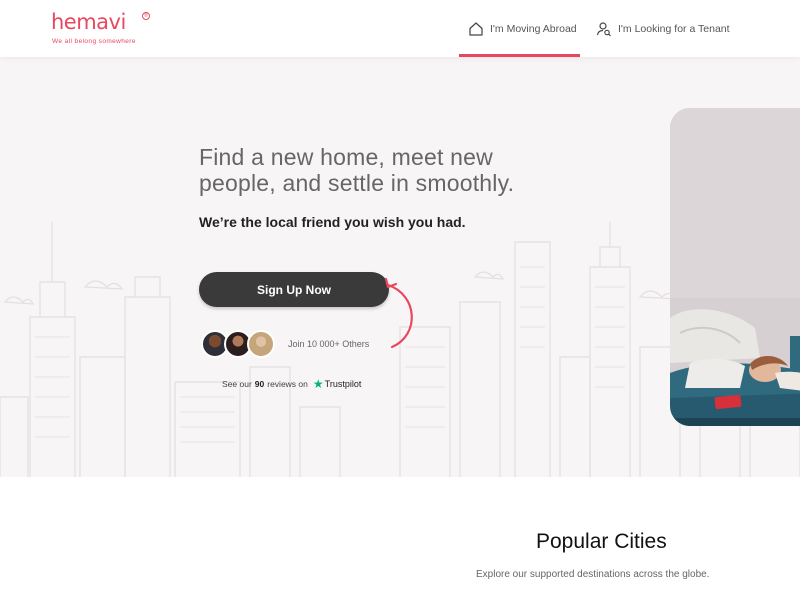 Image resolution: width=800 pixels, height=600 pixels. I want to click on curved-arrow-icon, so click(398, 313).